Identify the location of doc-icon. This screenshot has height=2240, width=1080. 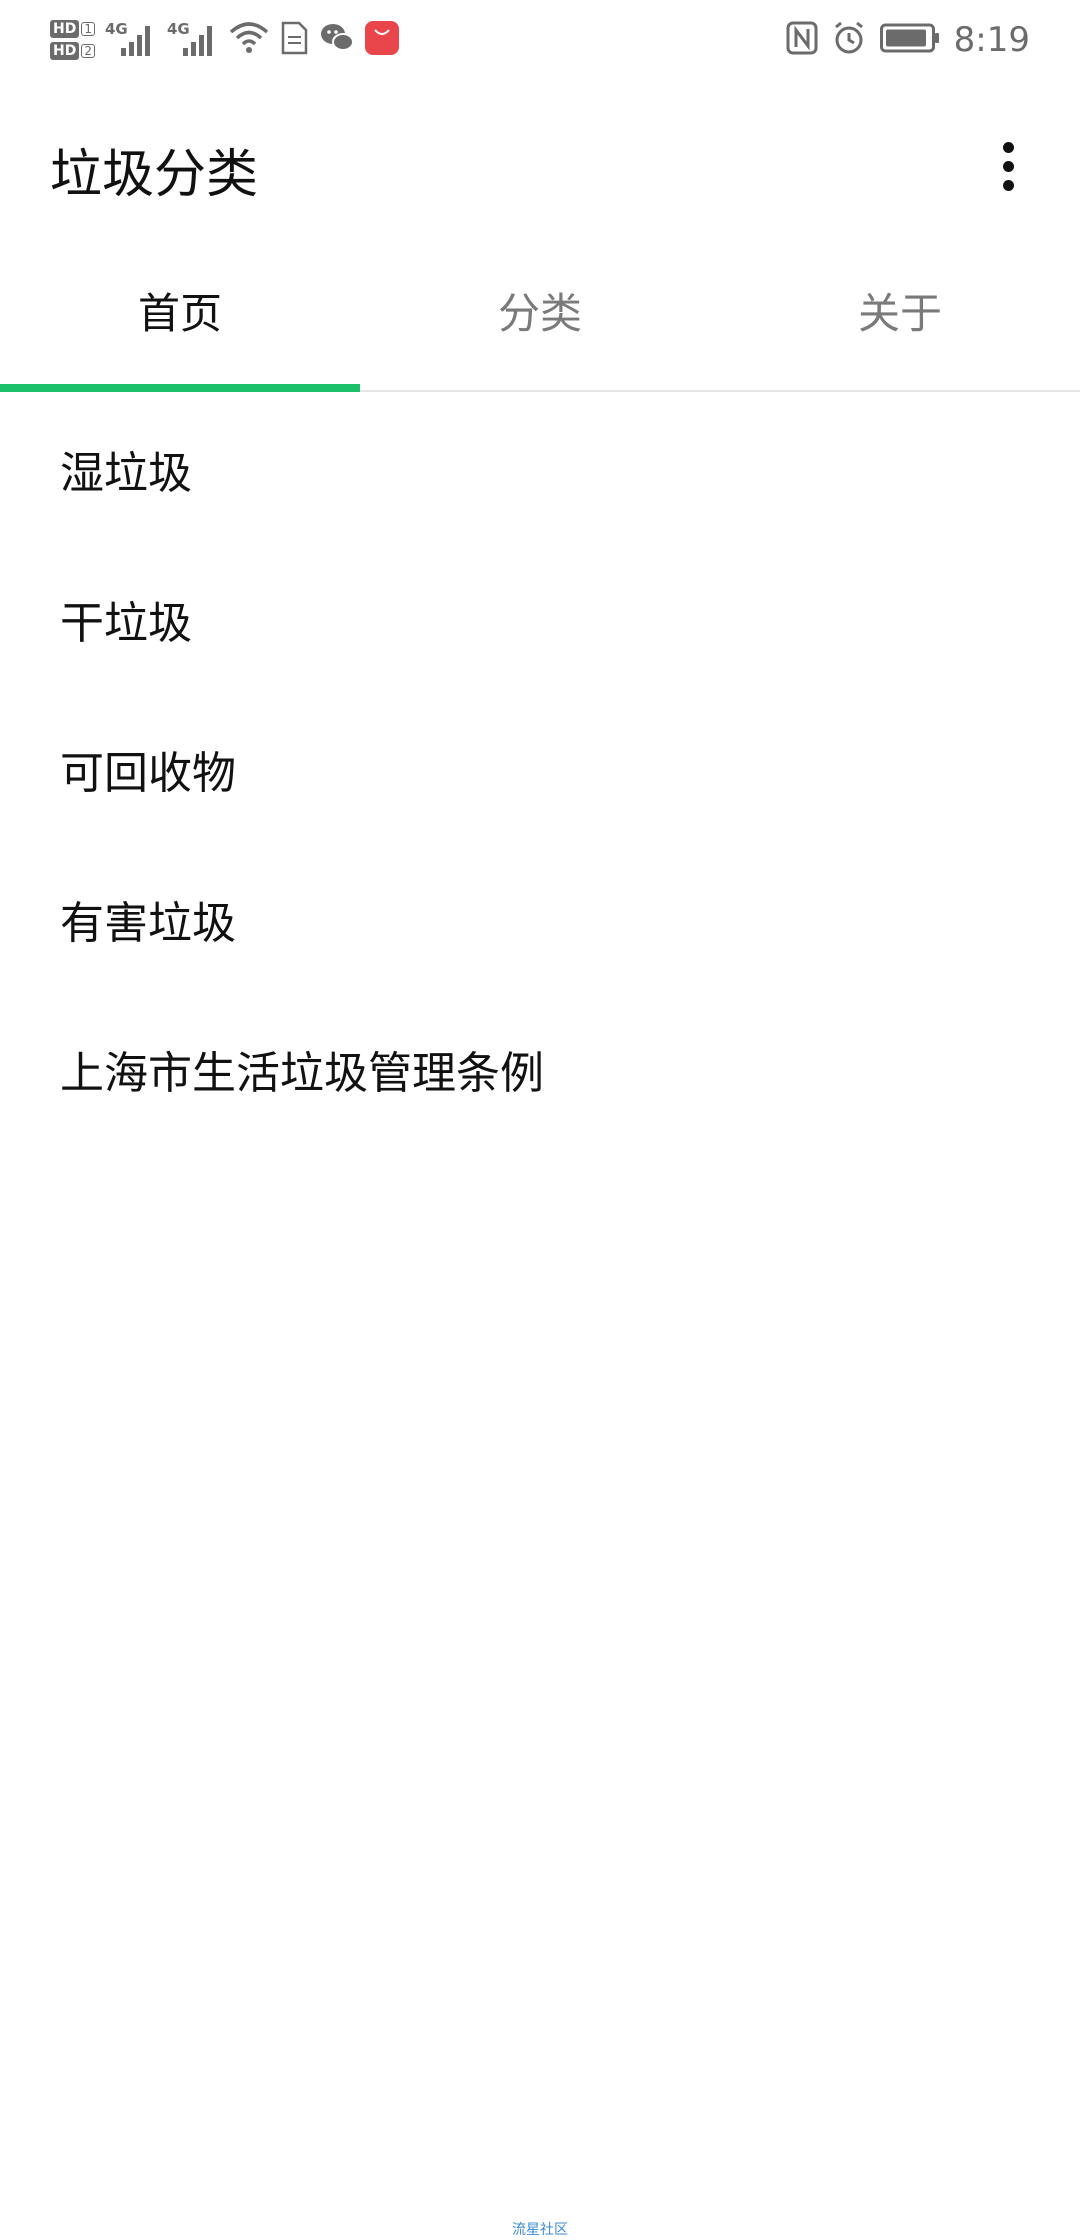
(294, 40).